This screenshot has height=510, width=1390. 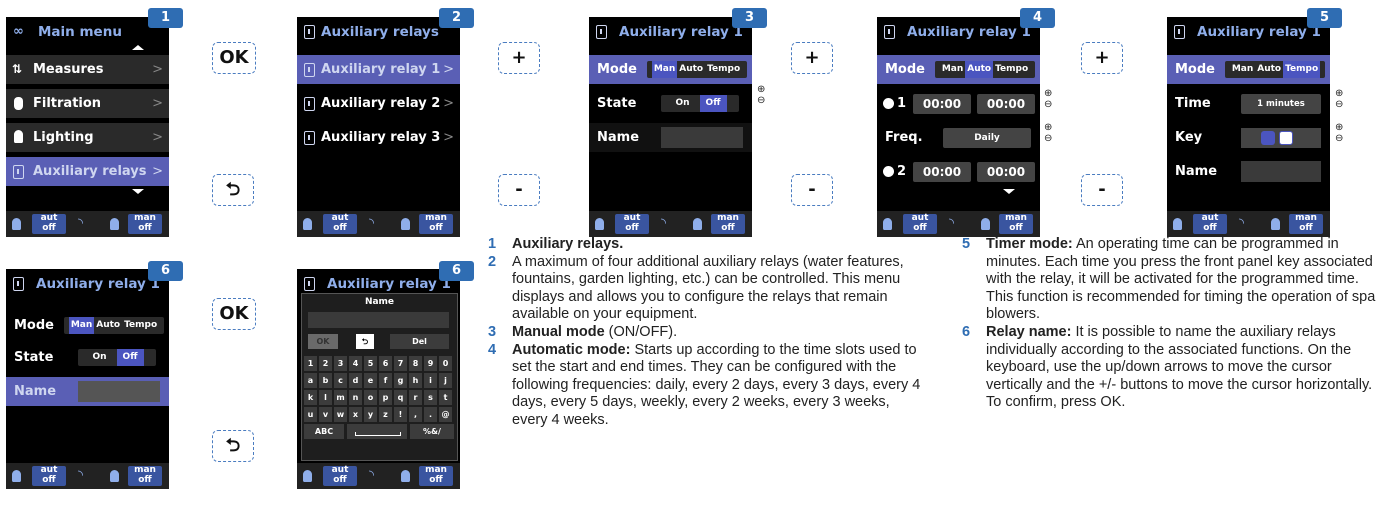 I want to click on keyboard-key: v, so click(x=325, y=414).